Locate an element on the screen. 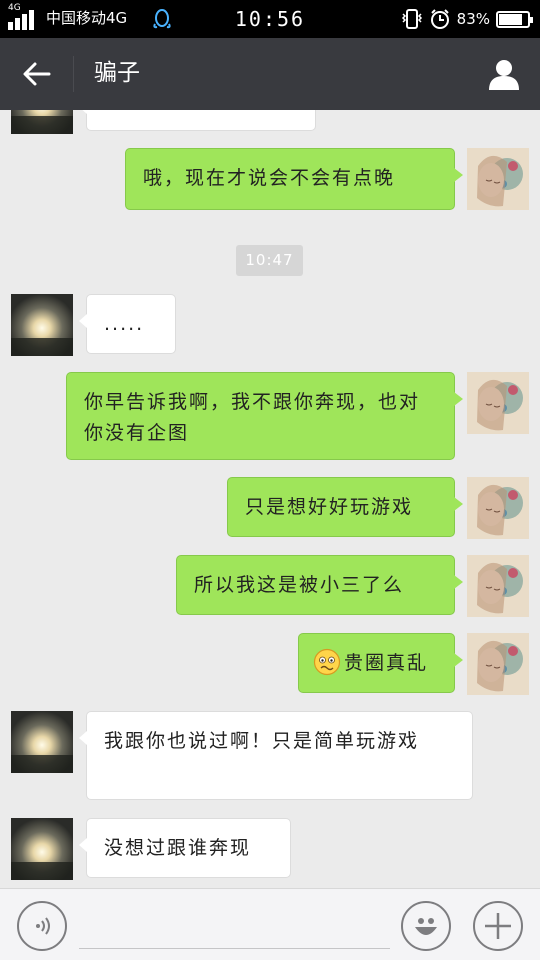  message-bubble-outgoing: 哦，现在才说会不会有点晚 is located at coordinates (294, 179).